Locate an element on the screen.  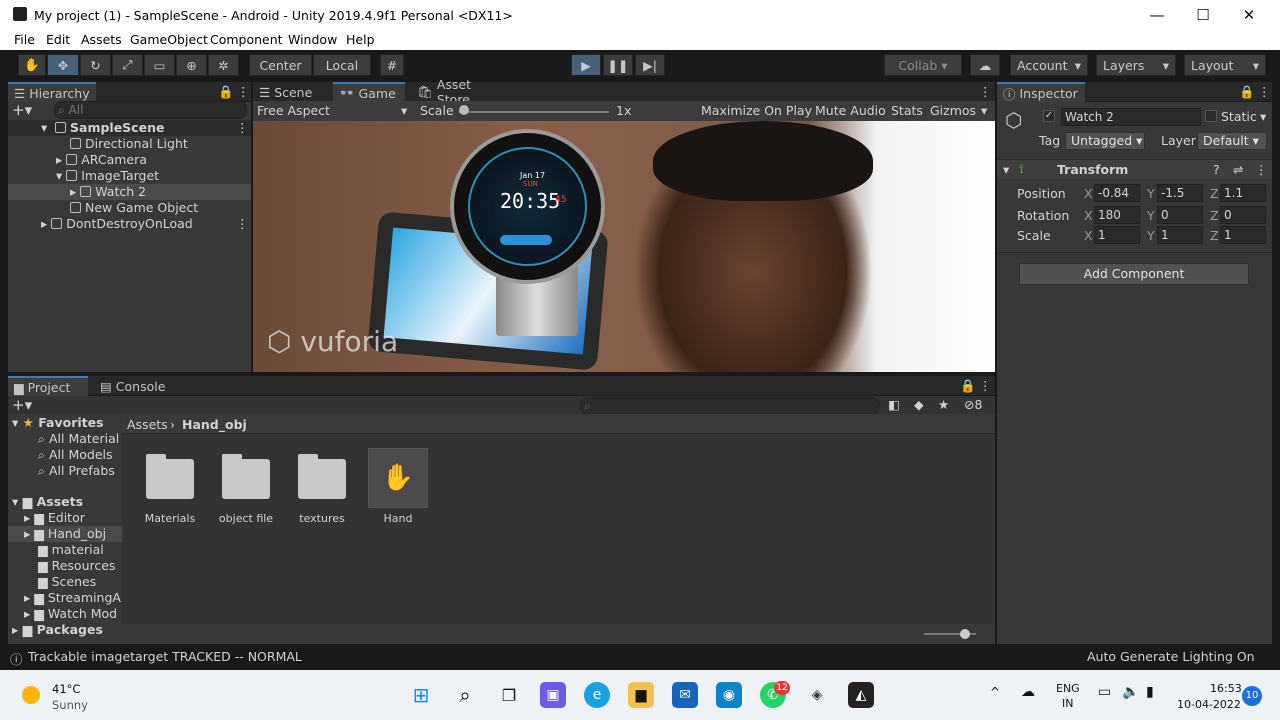
unity-hub-icon: ◈ is located at coordinates (817, 695).